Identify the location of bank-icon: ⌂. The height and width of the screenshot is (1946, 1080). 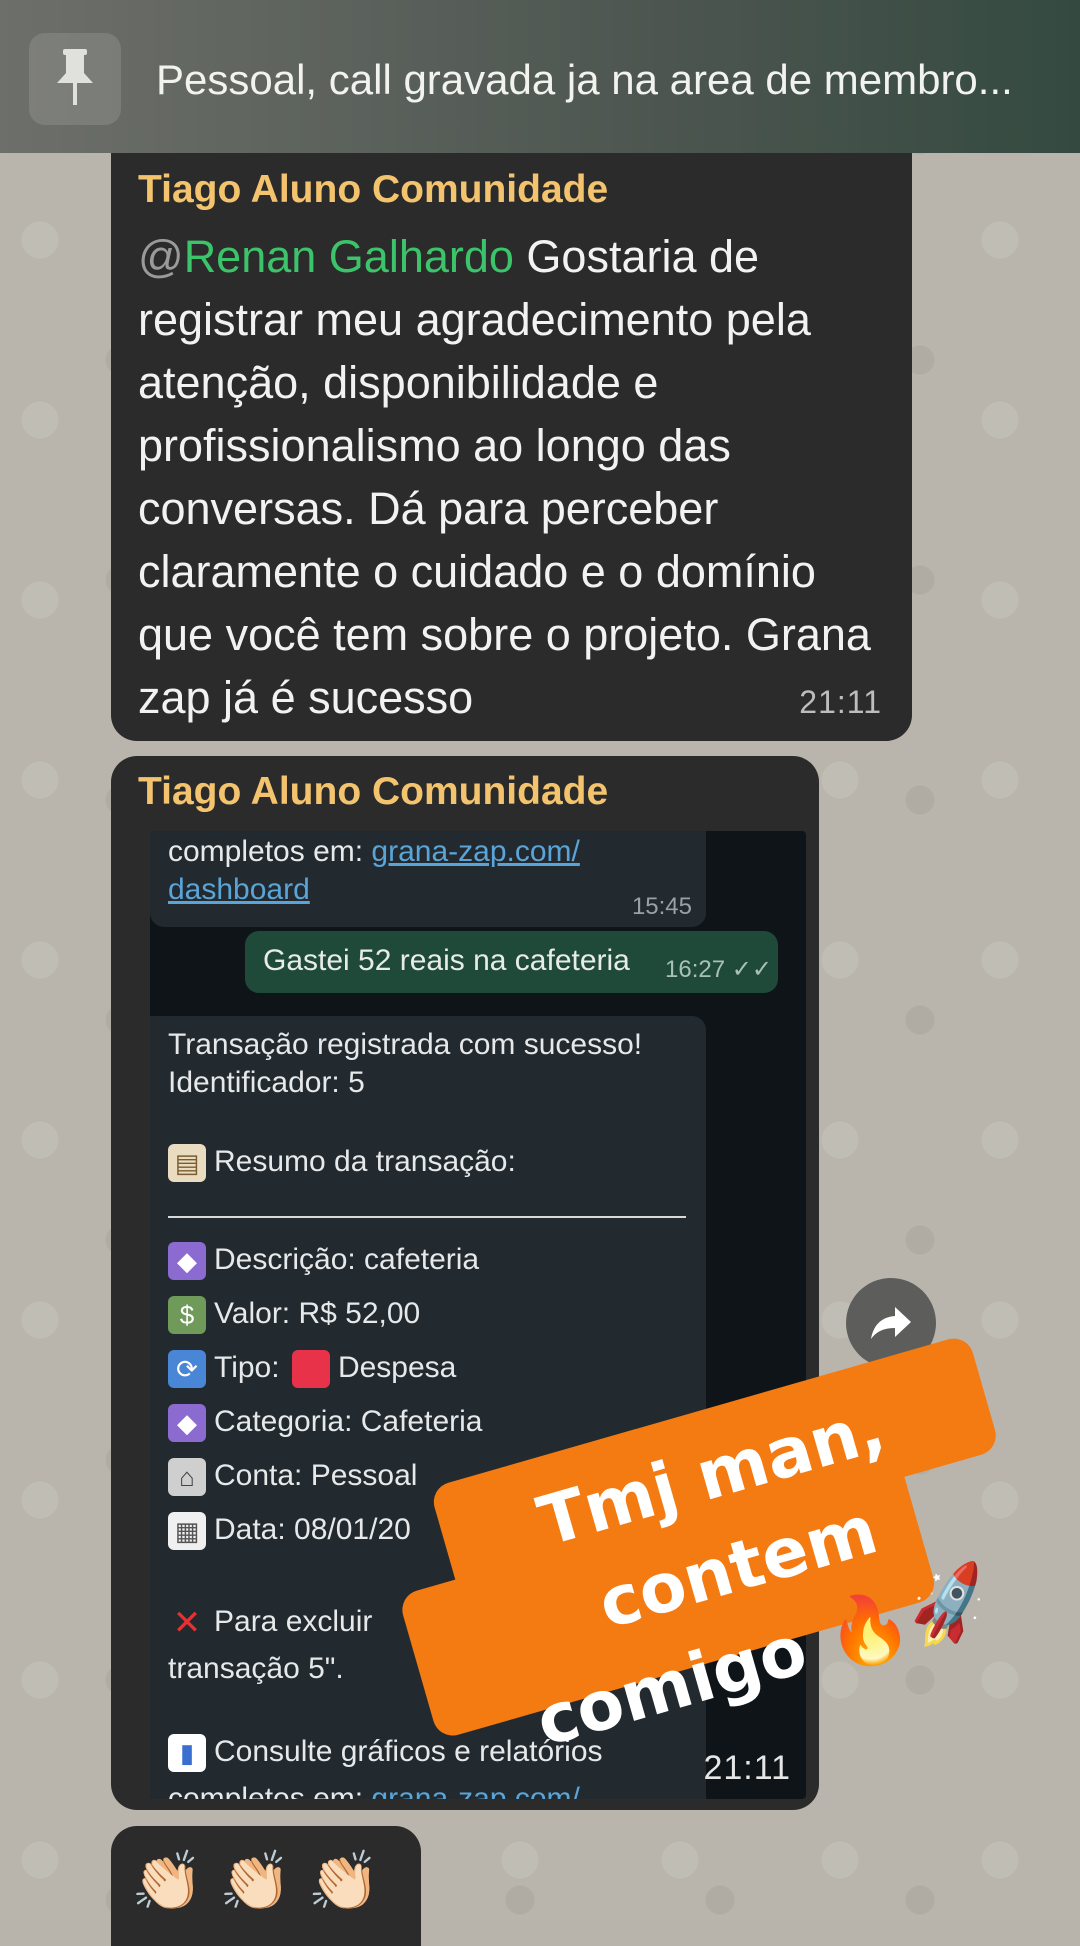
(187, 1477).